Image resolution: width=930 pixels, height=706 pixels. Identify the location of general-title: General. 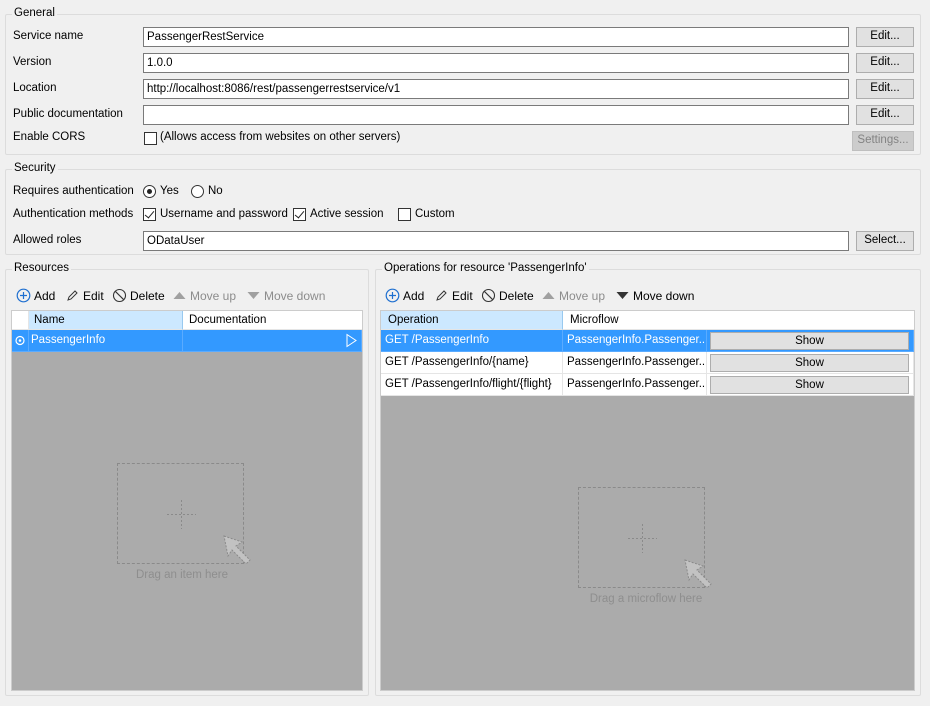
(34, 13).